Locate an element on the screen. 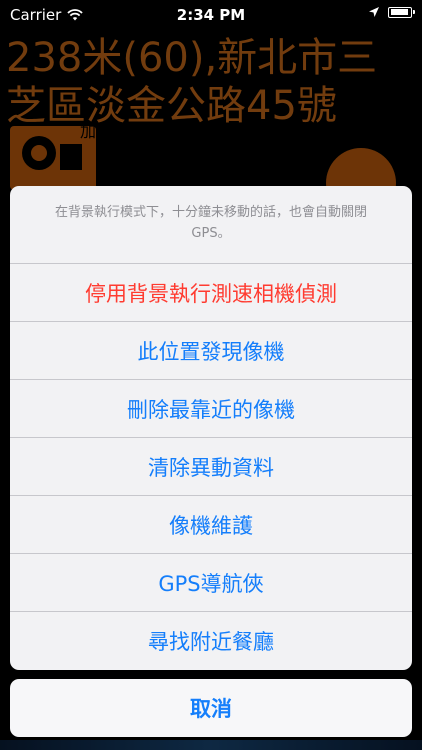 The width and height of the screenshot is (422, 750). clock: 2:34 PM is located at coordinates (211, 15).